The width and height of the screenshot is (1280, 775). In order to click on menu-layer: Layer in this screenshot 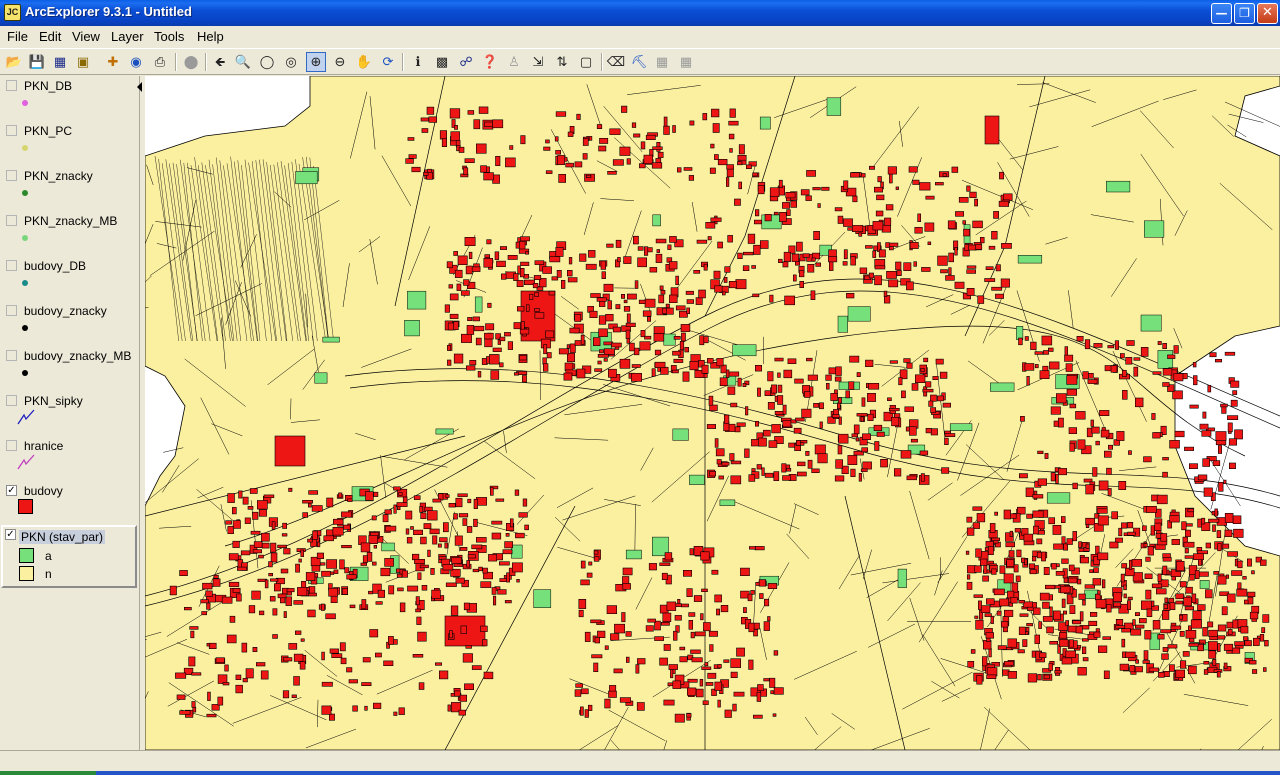, I will do `click(127, 37)`.